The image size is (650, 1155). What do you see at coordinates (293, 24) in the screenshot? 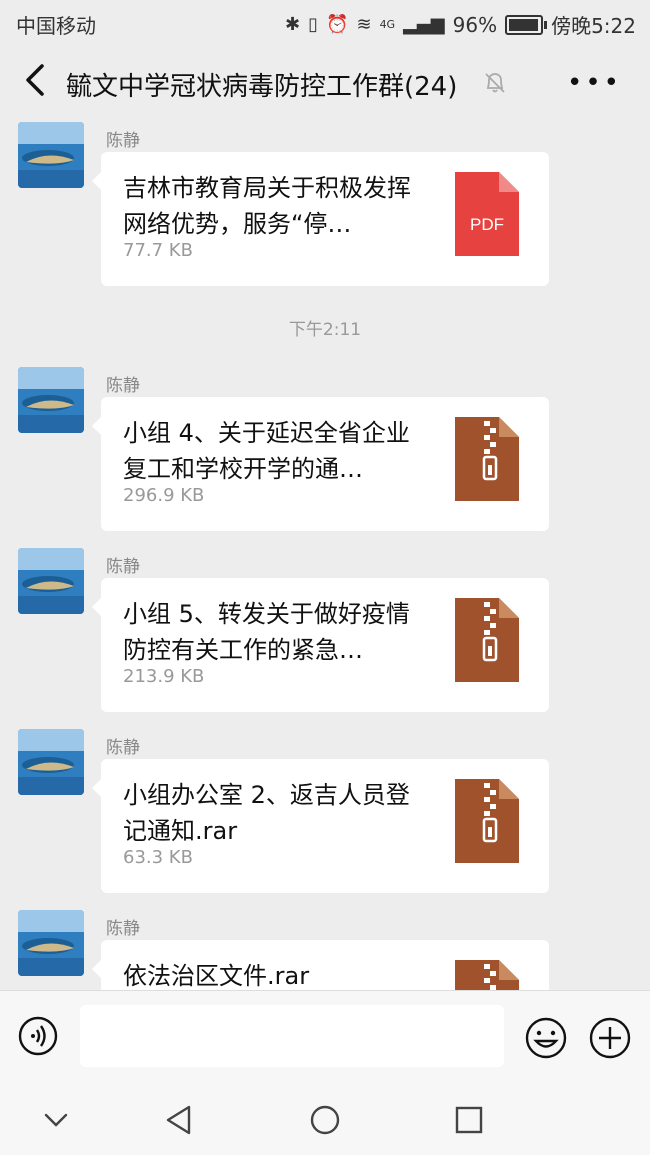
I see `bluetooth-icon: ✱` at bounding box center [293, 24].